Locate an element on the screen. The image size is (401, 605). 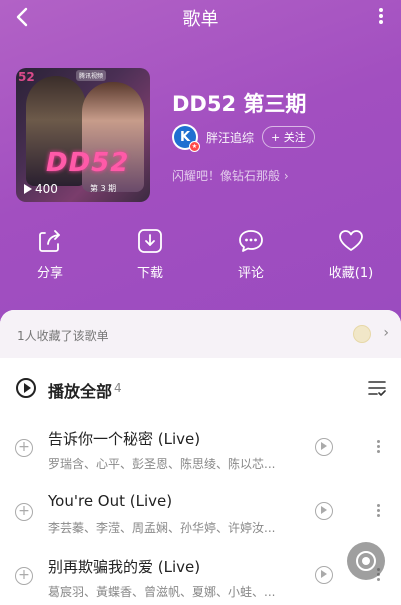
comment-icon is located at coordinates (251, 241).